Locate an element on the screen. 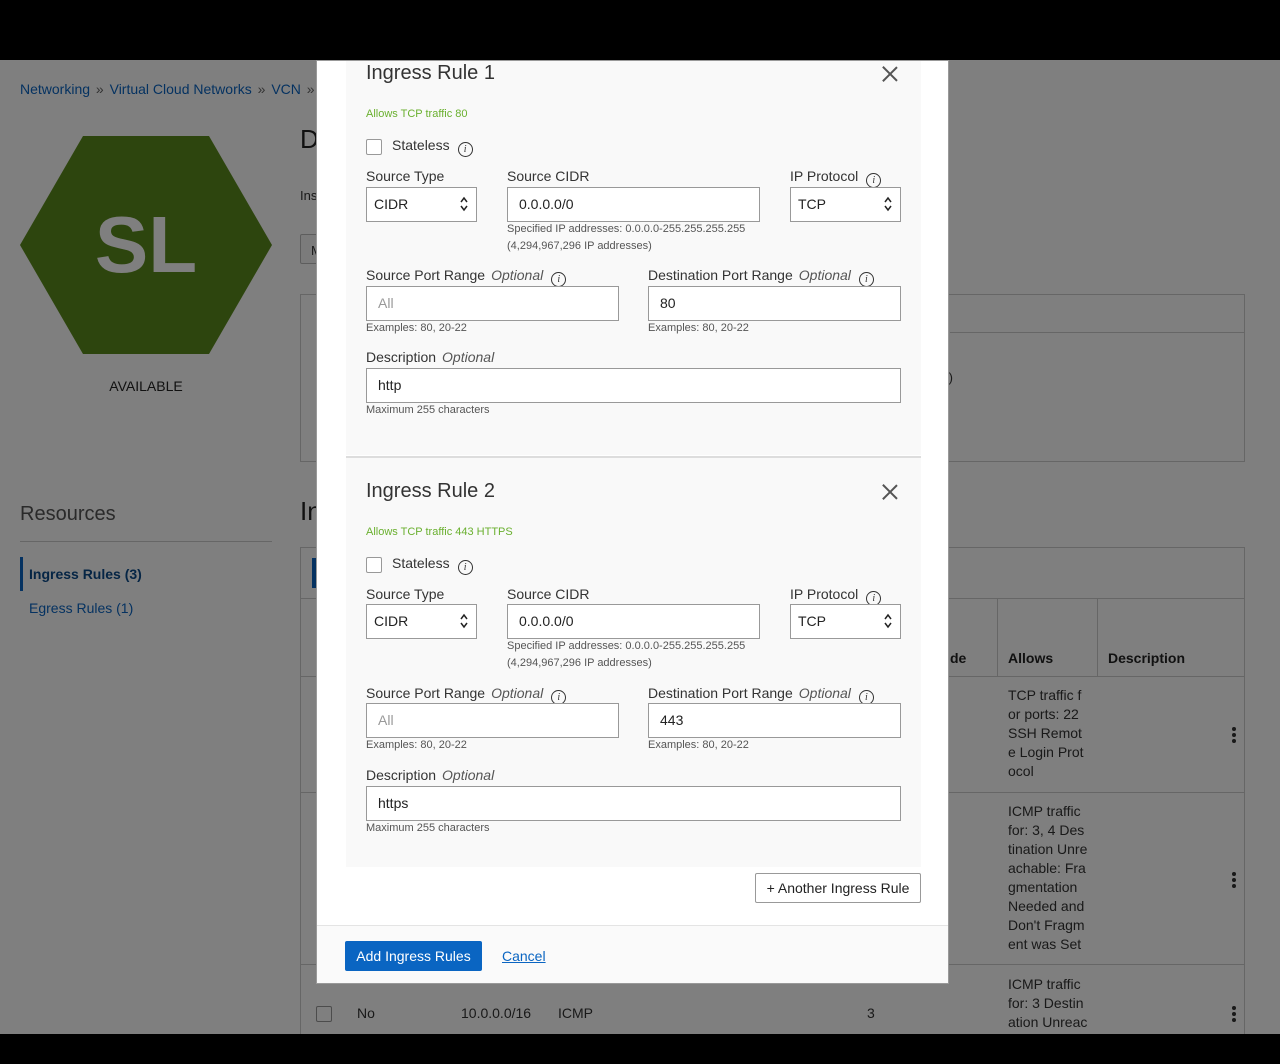  dialog-footer: Add Ingress Rules Cancel is located at coordinates (632, 954).